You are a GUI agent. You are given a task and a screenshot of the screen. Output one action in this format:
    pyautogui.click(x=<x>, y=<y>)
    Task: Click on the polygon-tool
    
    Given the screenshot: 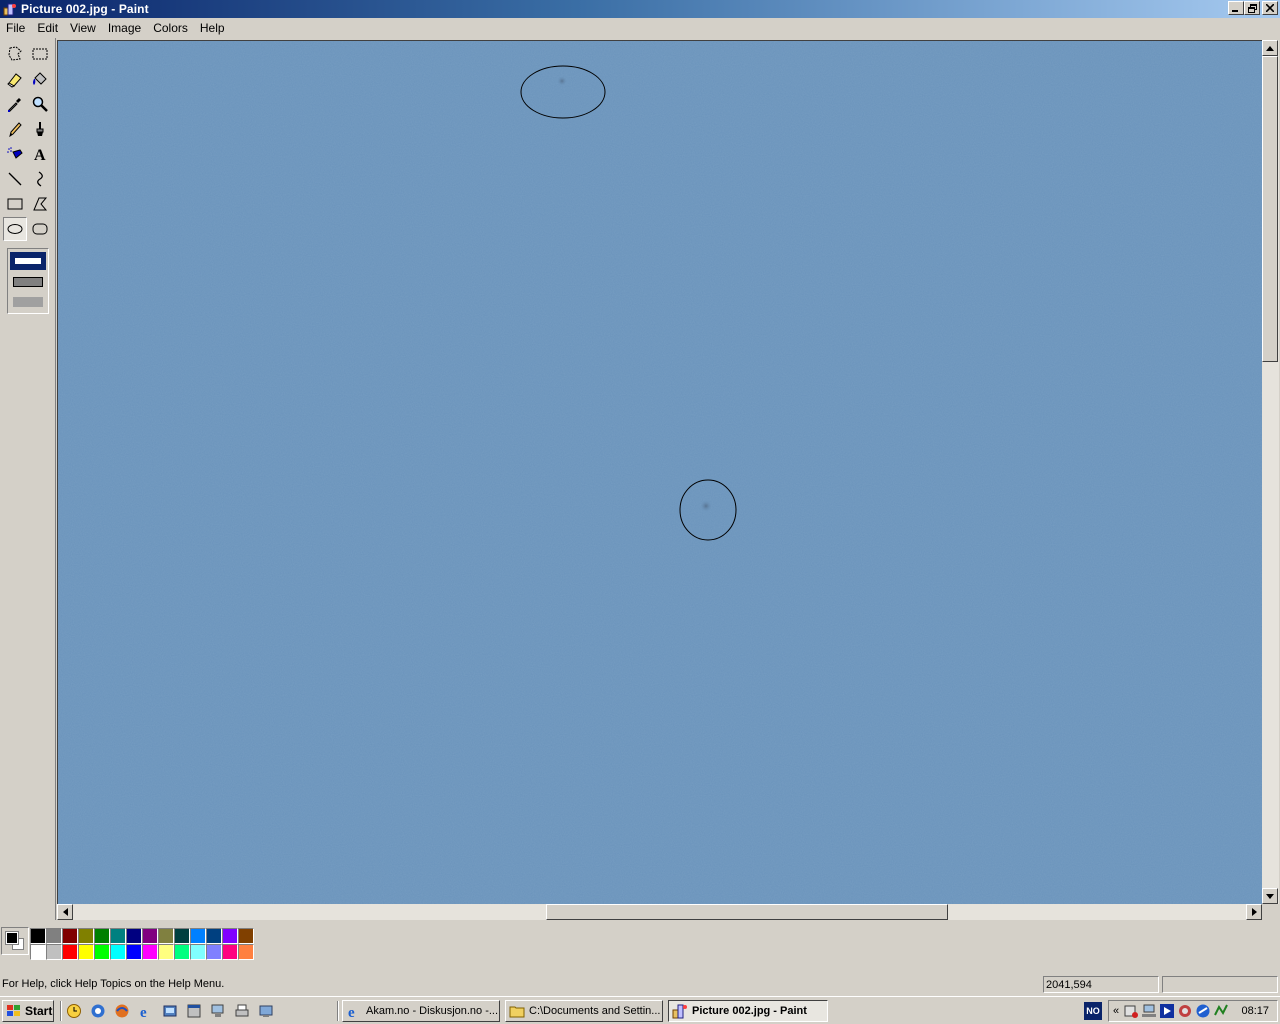 What is the action you would take?
    pyautogui.click(x=40, y=204)
    